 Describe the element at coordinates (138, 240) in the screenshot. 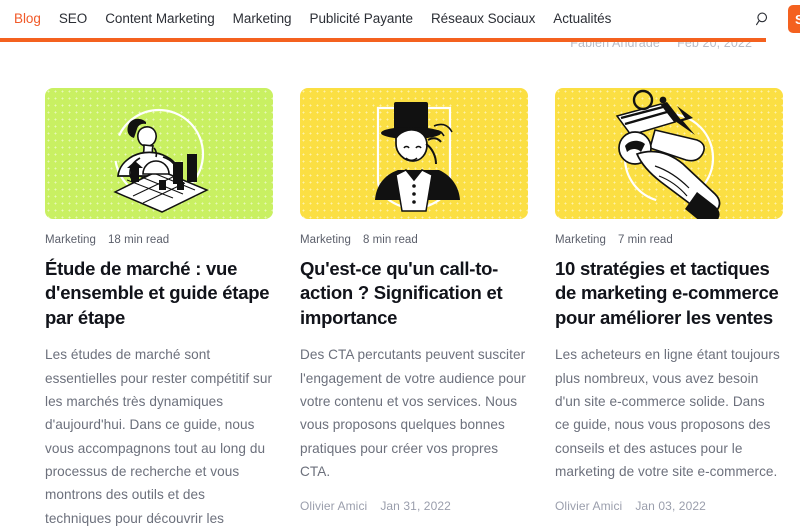

I see `article-read-time: 18 min read` at that location.